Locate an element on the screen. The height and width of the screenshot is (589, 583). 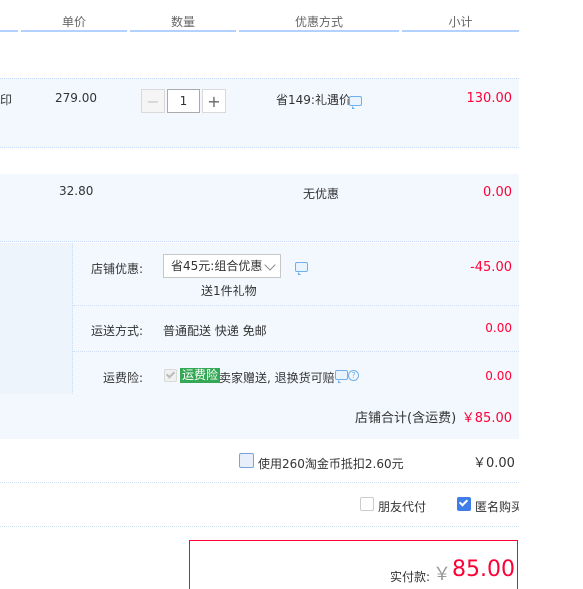
item-discount-text: 无优惠 is located at coordinates (321, 194).